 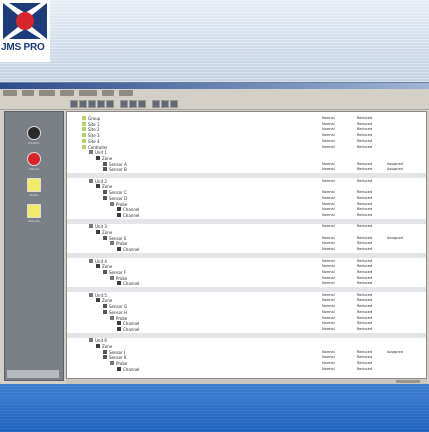 I want to click on filter-icon, so click(x=142, y=104).